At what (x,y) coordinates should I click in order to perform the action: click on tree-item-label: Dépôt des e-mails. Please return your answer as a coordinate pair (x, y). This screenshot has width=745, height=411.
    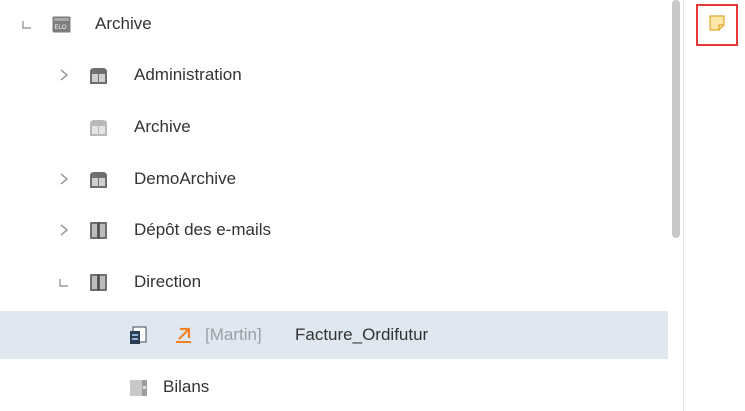
    Looking at the image, I should click on (203, 229).